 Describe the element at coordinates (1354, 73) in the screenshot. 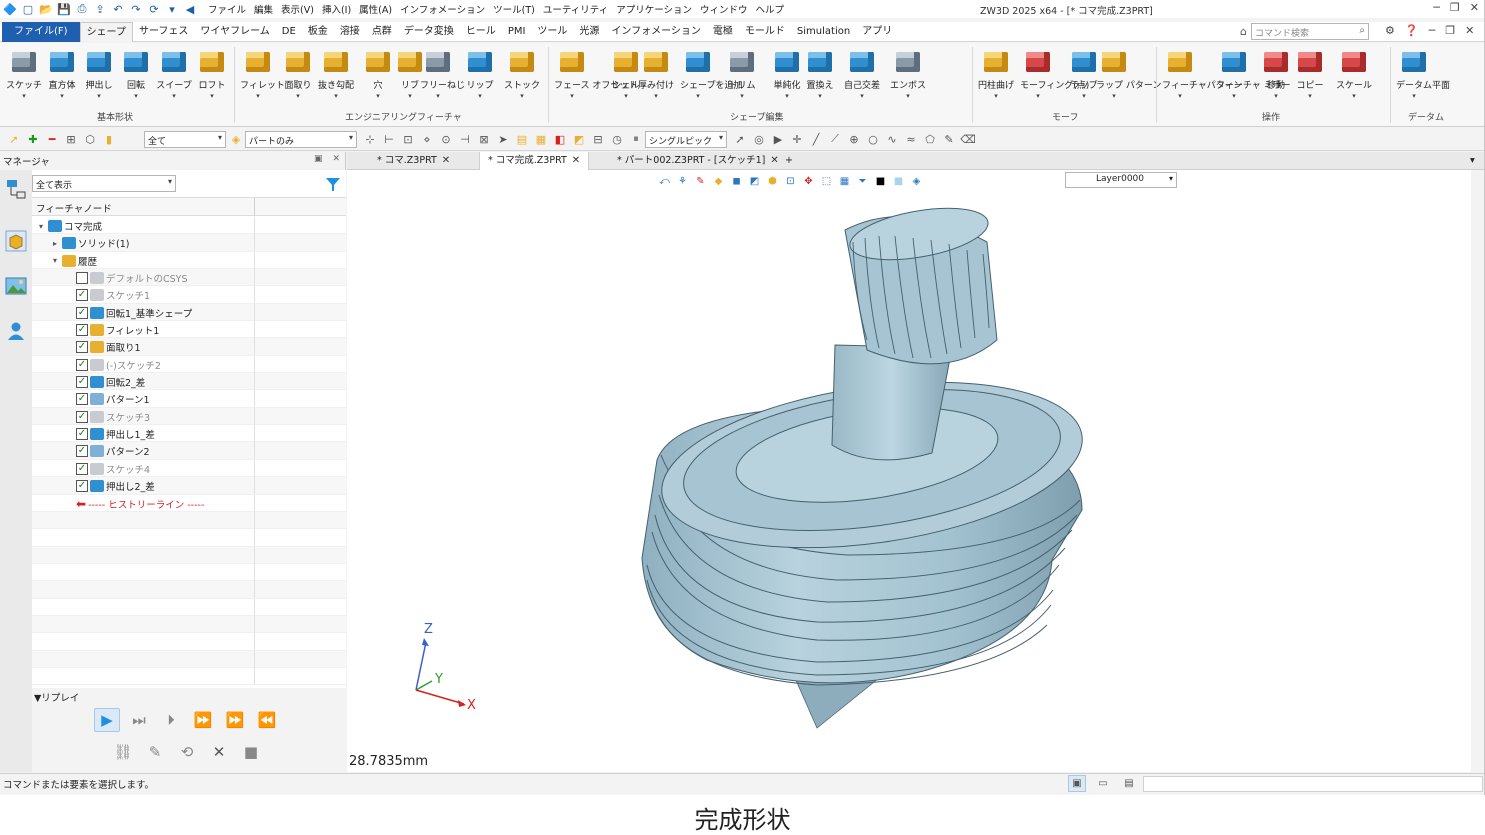

I see `ribbon-button-4-4: スケール ▾` at that location.